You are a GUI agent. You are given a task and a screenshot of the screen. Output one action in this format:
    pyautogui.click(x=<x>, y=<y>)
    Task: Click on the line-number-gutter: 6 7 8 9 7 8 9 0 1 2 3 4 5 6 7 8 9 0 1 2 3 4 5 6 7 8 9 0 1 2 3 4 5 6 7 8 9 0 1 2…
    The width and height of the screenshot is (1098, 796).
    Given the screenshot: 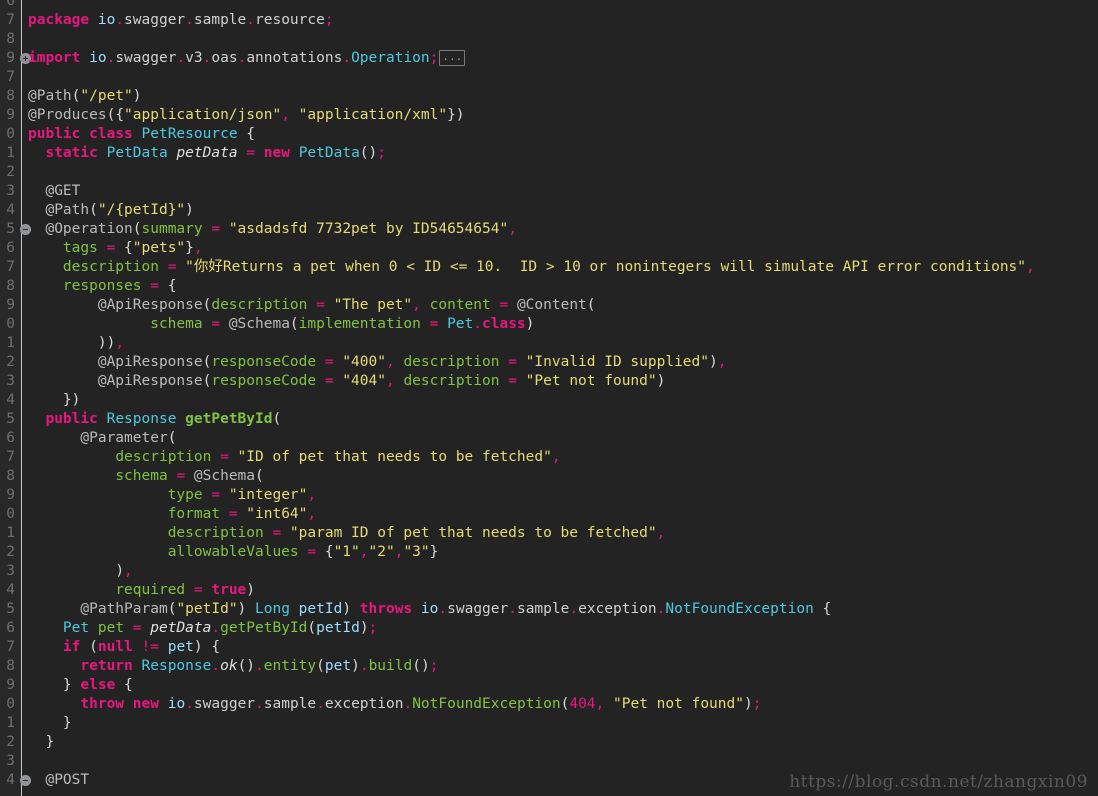 What is the action you would take?
    pyautogui.click(x=15, y=398)
    